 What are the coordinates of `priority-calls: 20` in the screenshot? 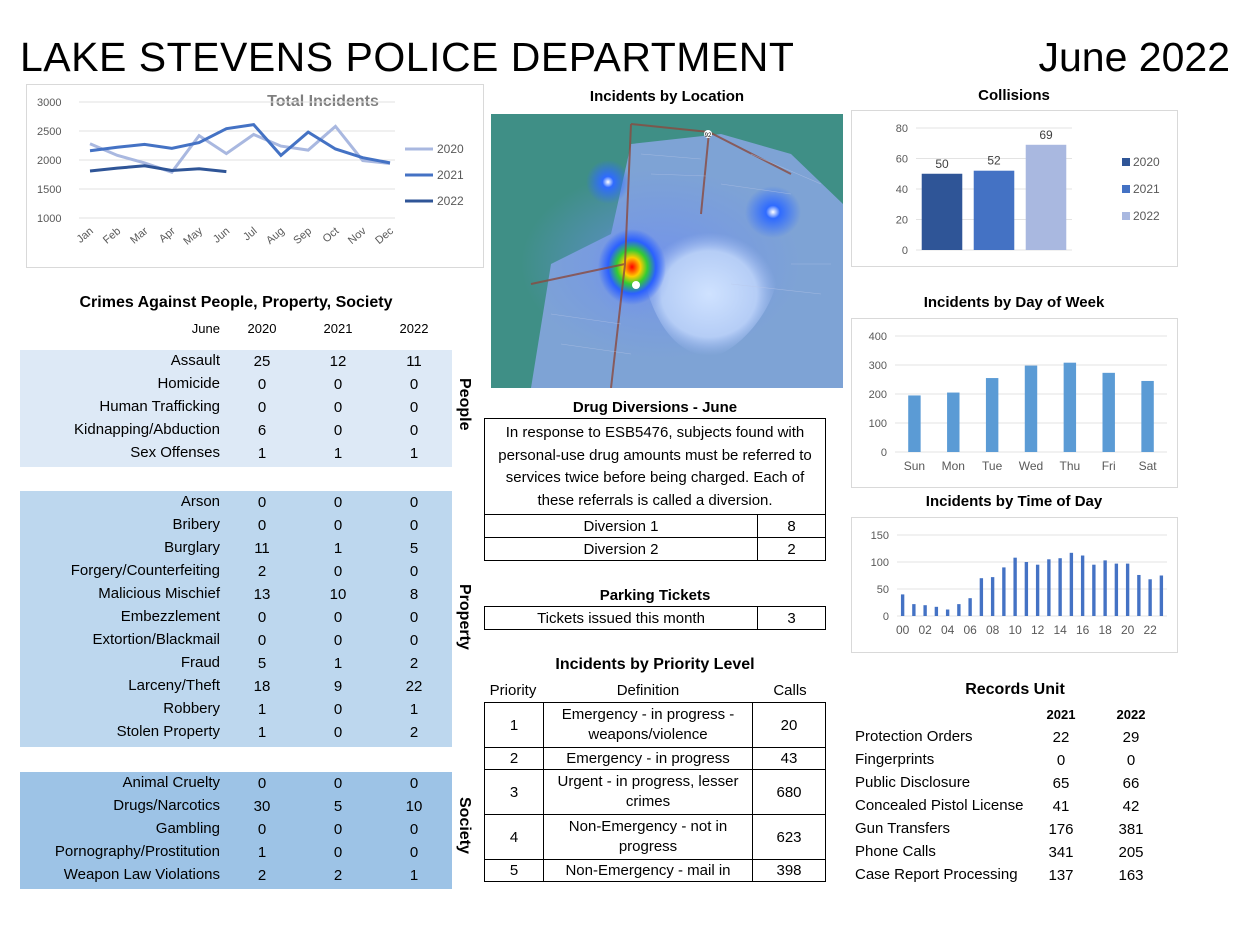 It's located at (789, 725).